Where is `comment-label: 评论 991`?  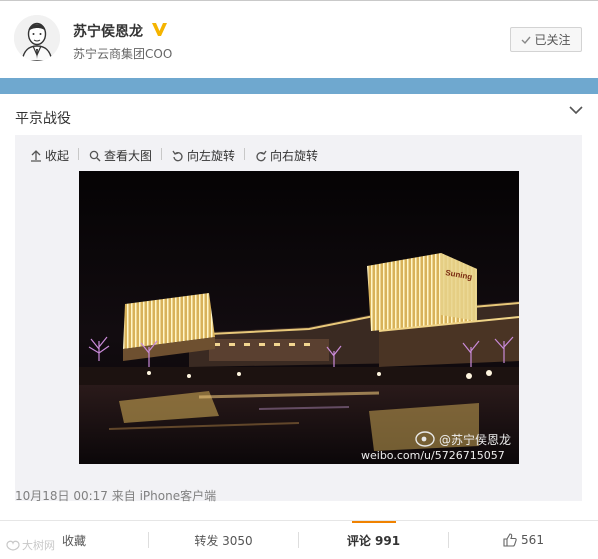
comment-label: 评论 991 is located at coordinates (373, 540).